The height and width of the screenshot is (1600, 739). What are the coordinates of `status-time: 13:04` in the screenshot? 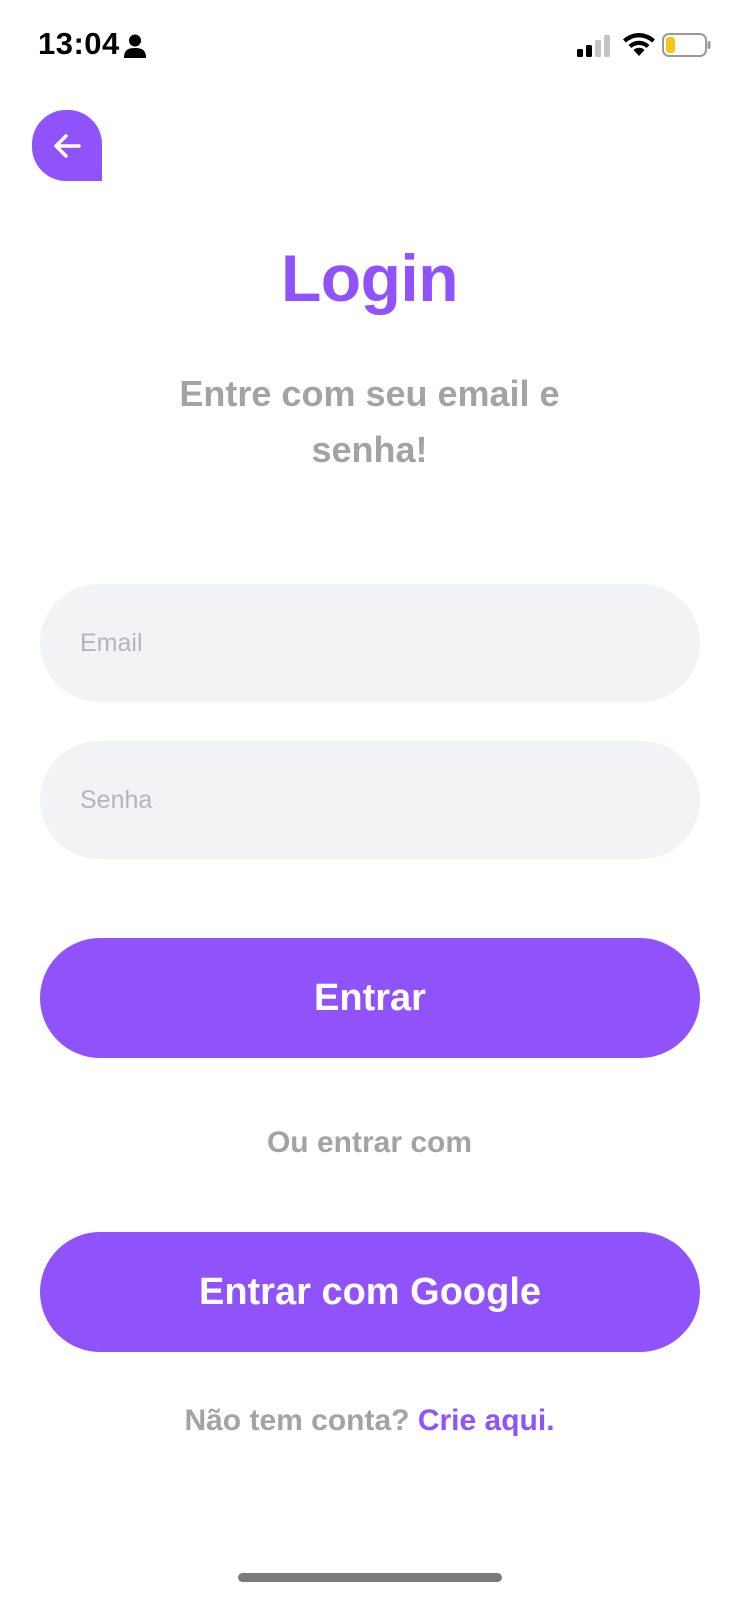 It's located at (79, 43).